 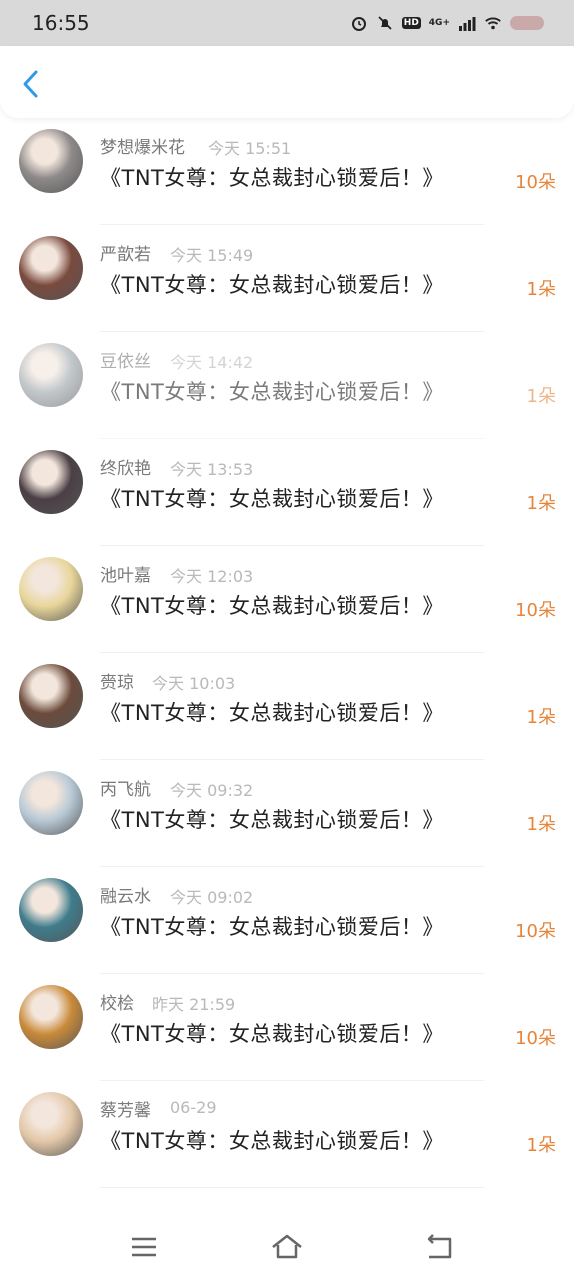 I want to click on chevron-left-icon, so click(x=30, y=84).